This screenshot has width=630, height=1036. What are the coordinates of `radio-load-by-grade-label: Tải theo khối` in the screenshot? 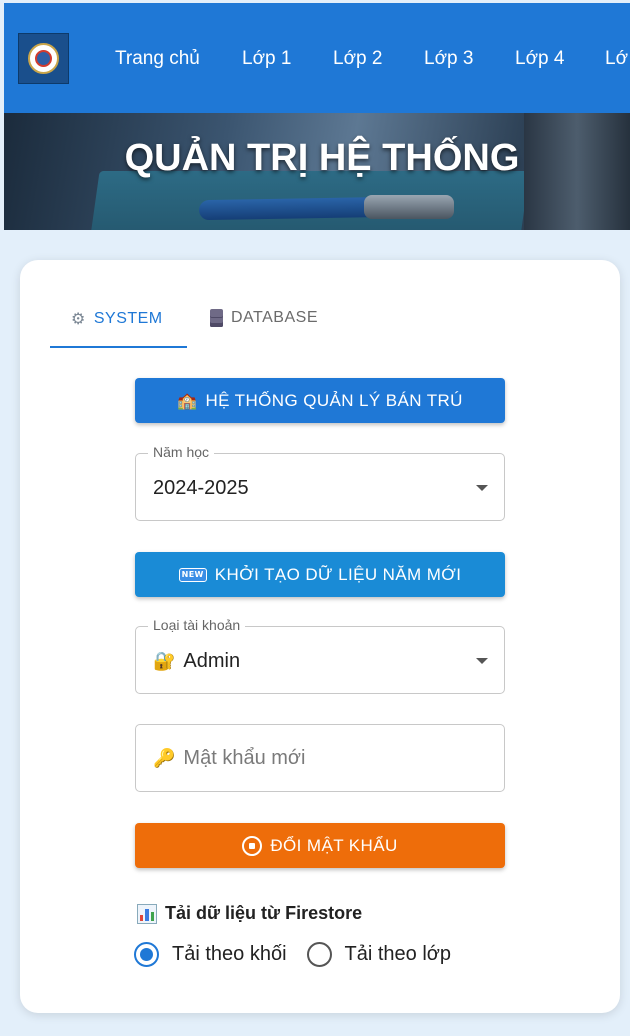 It's located at (229, 954).